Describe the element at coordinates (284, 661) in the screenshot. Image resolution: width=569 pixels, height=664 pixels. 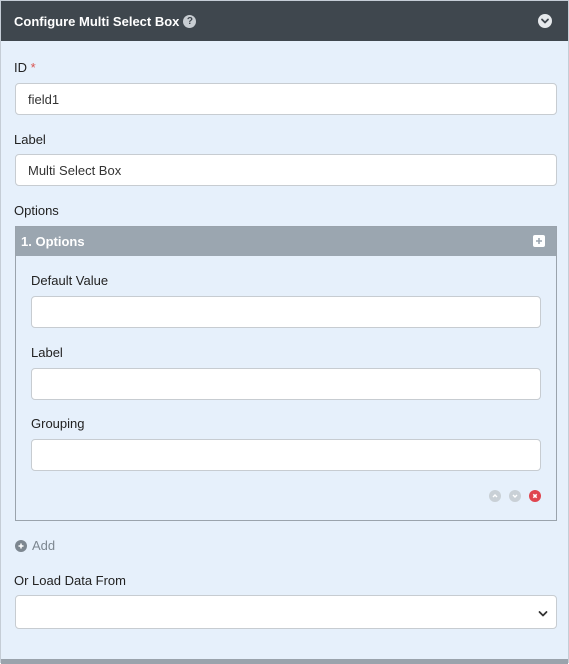
I see `bottom-divider` at that location.